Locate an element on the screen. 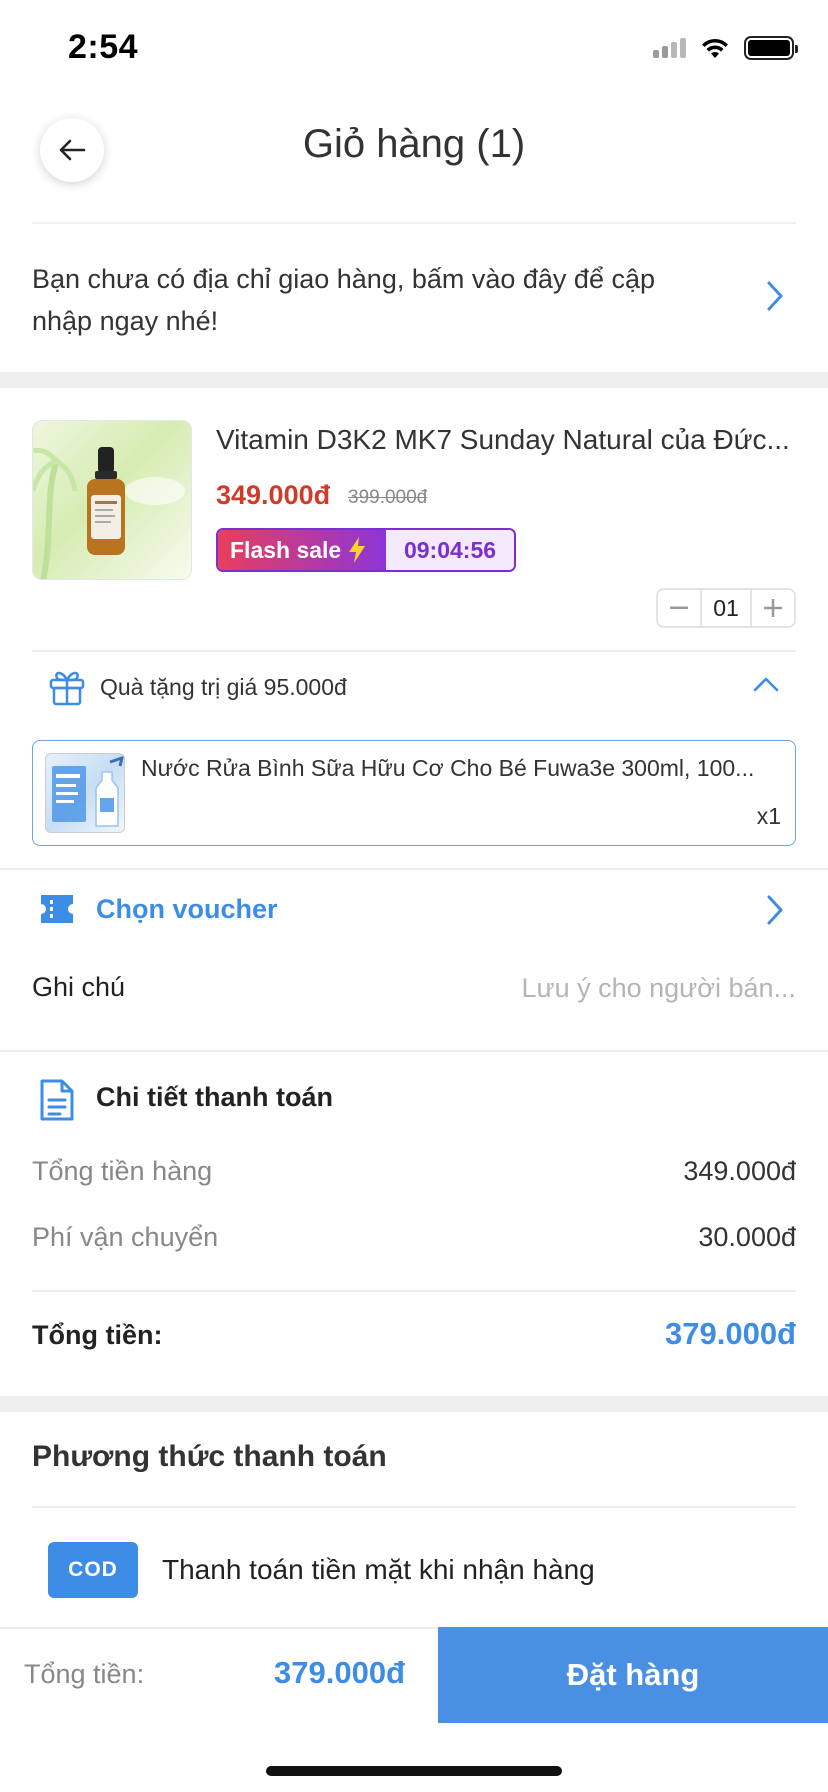 Image resolution: width=828 pixels, height=1792 pixels. quantity-value: 01 is located at coordinates (726, 608).